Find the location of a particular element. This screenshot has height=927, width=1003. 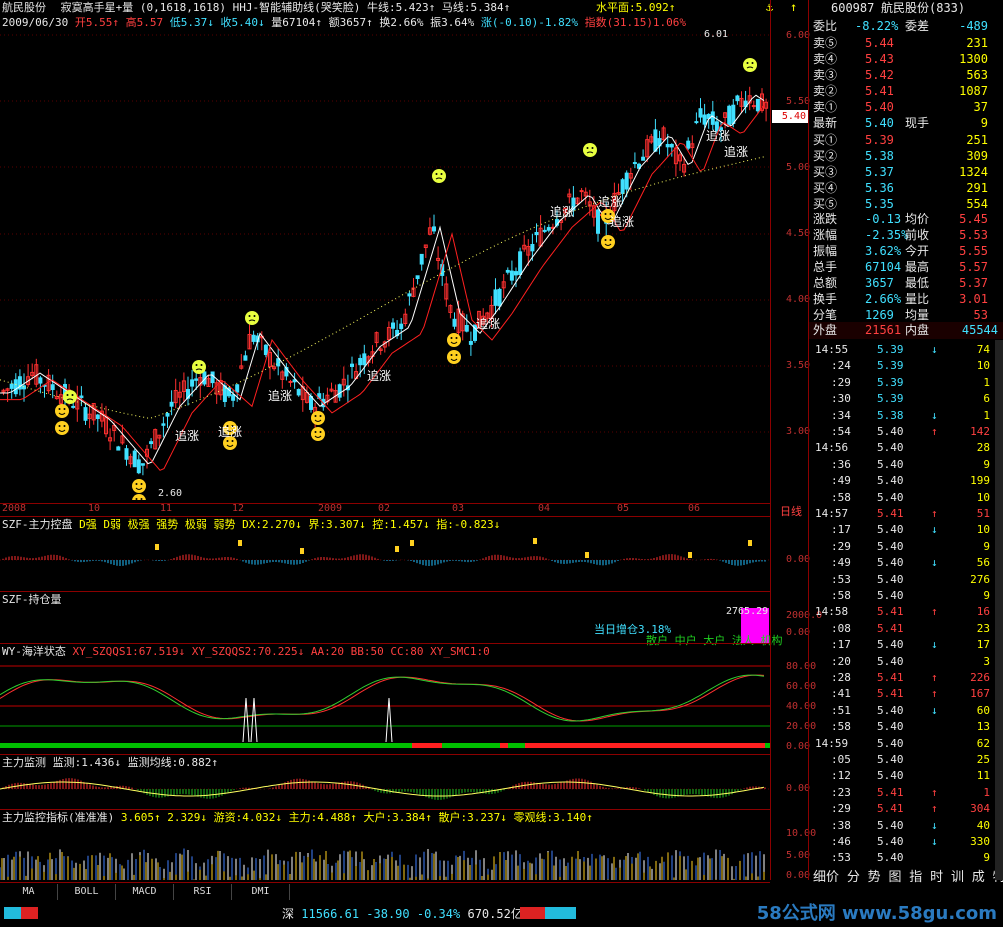

tick-time: :54 is located at coordinates (841, 431).